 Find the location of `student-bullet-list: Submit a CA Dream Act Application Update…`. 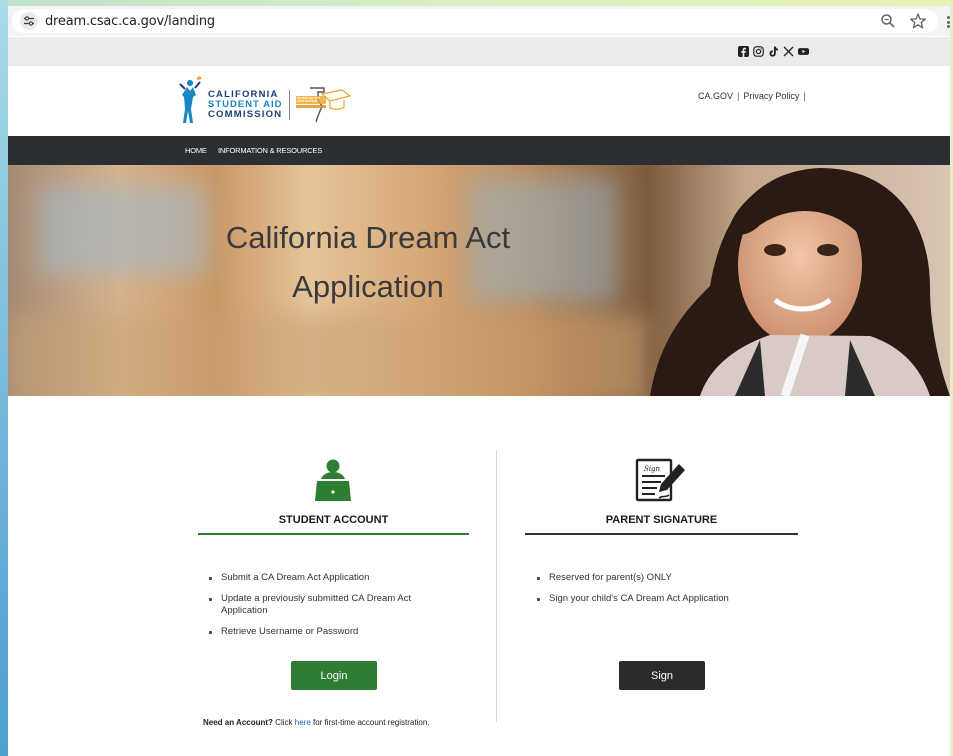

student-bullet-list: Submit a CA Dream Act Application Update… is located at coordinates (333, 609).